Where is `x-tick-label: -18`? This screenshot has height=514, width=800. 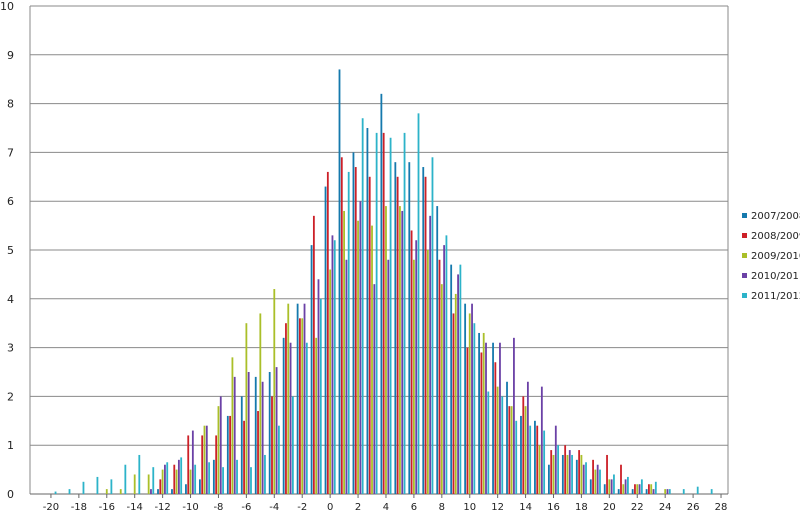 x-tick-label: -18 is located at coordinates (79, 506).